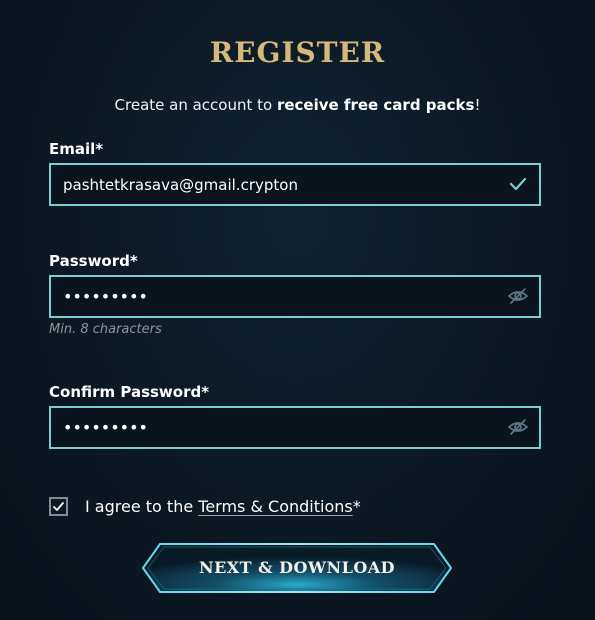  What do you see at coordinates (518, 184) in the screenshot?
I see `checkmark-icon` at bounding box center [518, 184].